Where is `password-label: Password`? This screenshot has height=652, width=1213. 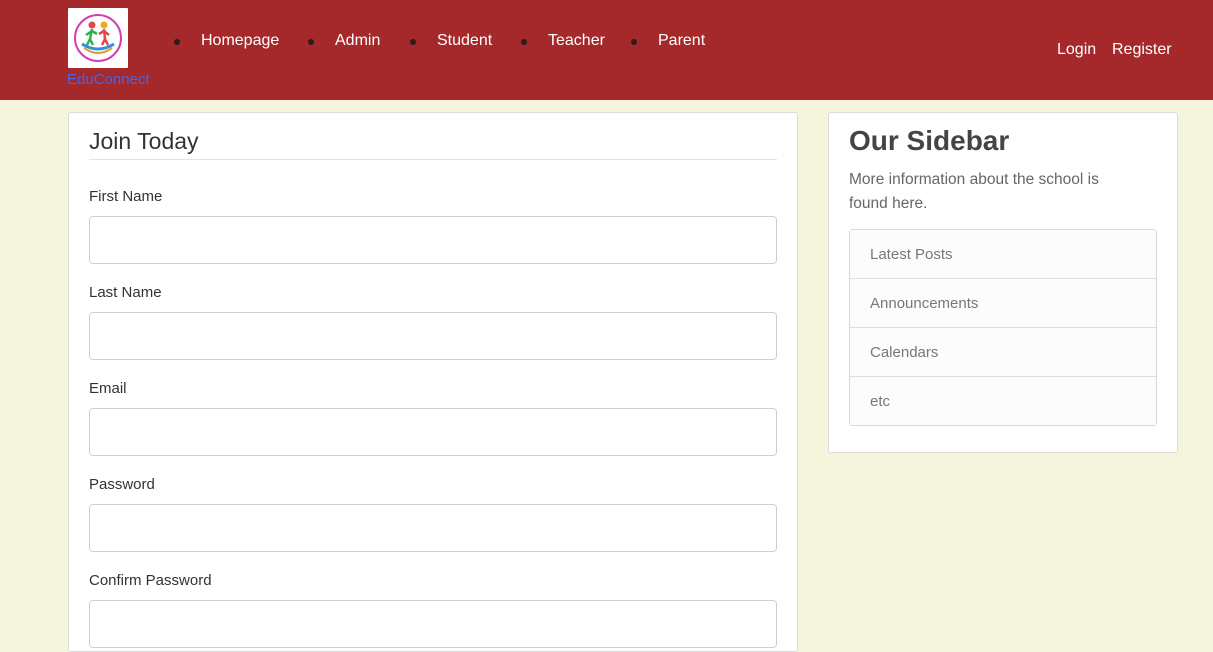
password-label: Password is located at coordinates (122, 484).